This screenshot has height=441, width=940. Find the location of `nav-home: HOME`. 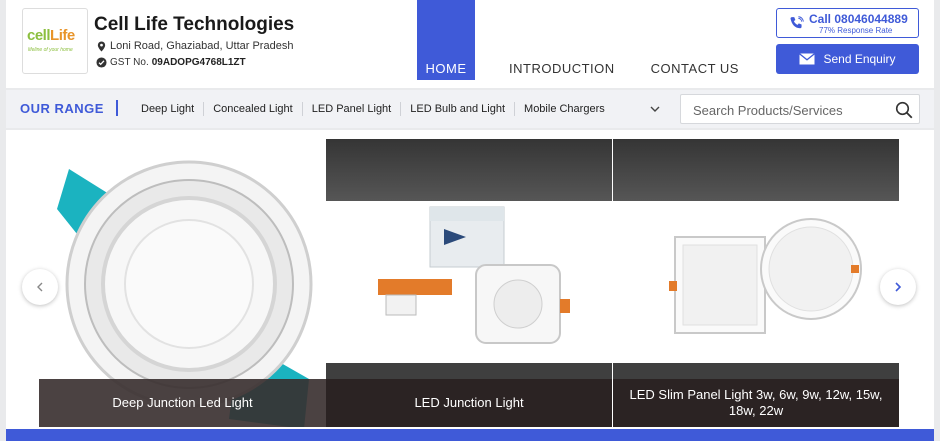

nav-home: HOME is located at coordinates (446, 40).